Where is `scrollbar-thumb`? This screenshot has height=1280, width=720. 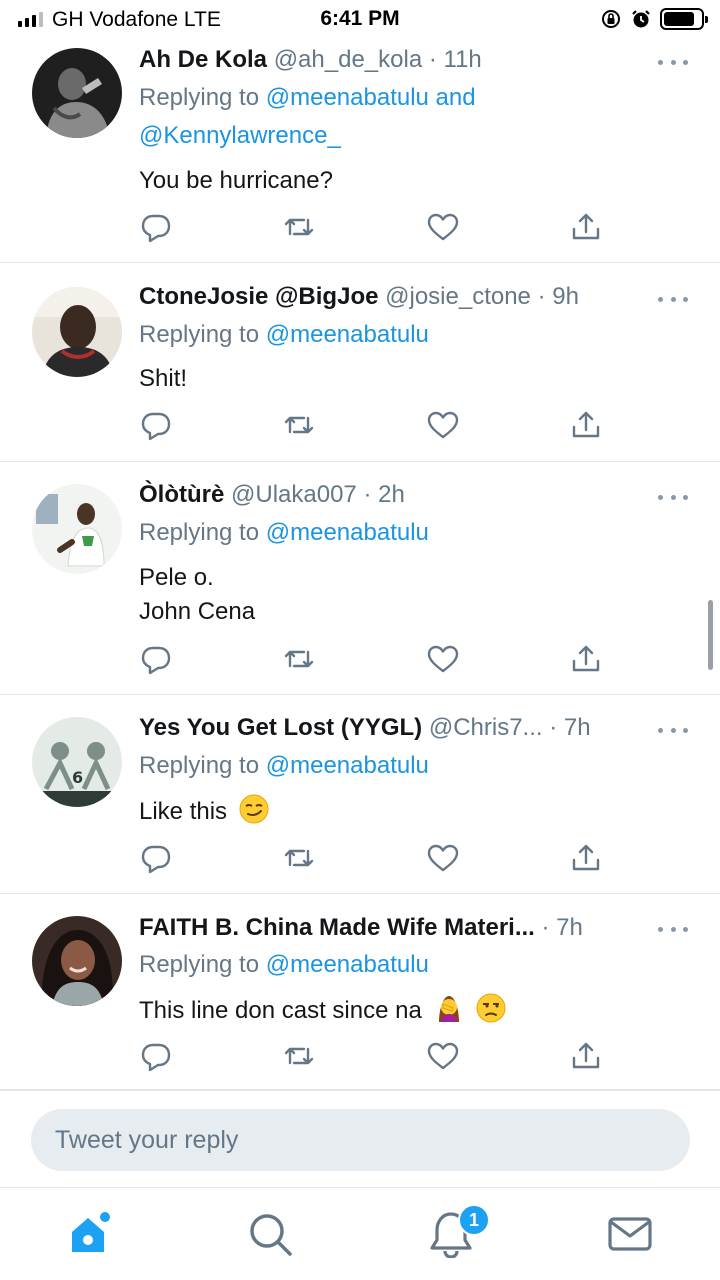
scrollbar-thumb is located at coordinates (710, 635).